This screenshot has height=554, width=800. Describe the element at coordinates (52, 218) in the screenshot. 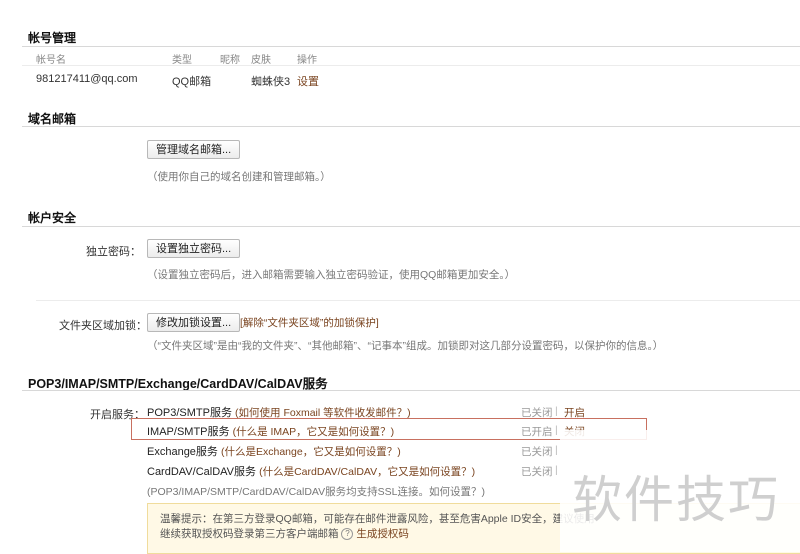

I see `security-section-title: 帐户安全` at that location.